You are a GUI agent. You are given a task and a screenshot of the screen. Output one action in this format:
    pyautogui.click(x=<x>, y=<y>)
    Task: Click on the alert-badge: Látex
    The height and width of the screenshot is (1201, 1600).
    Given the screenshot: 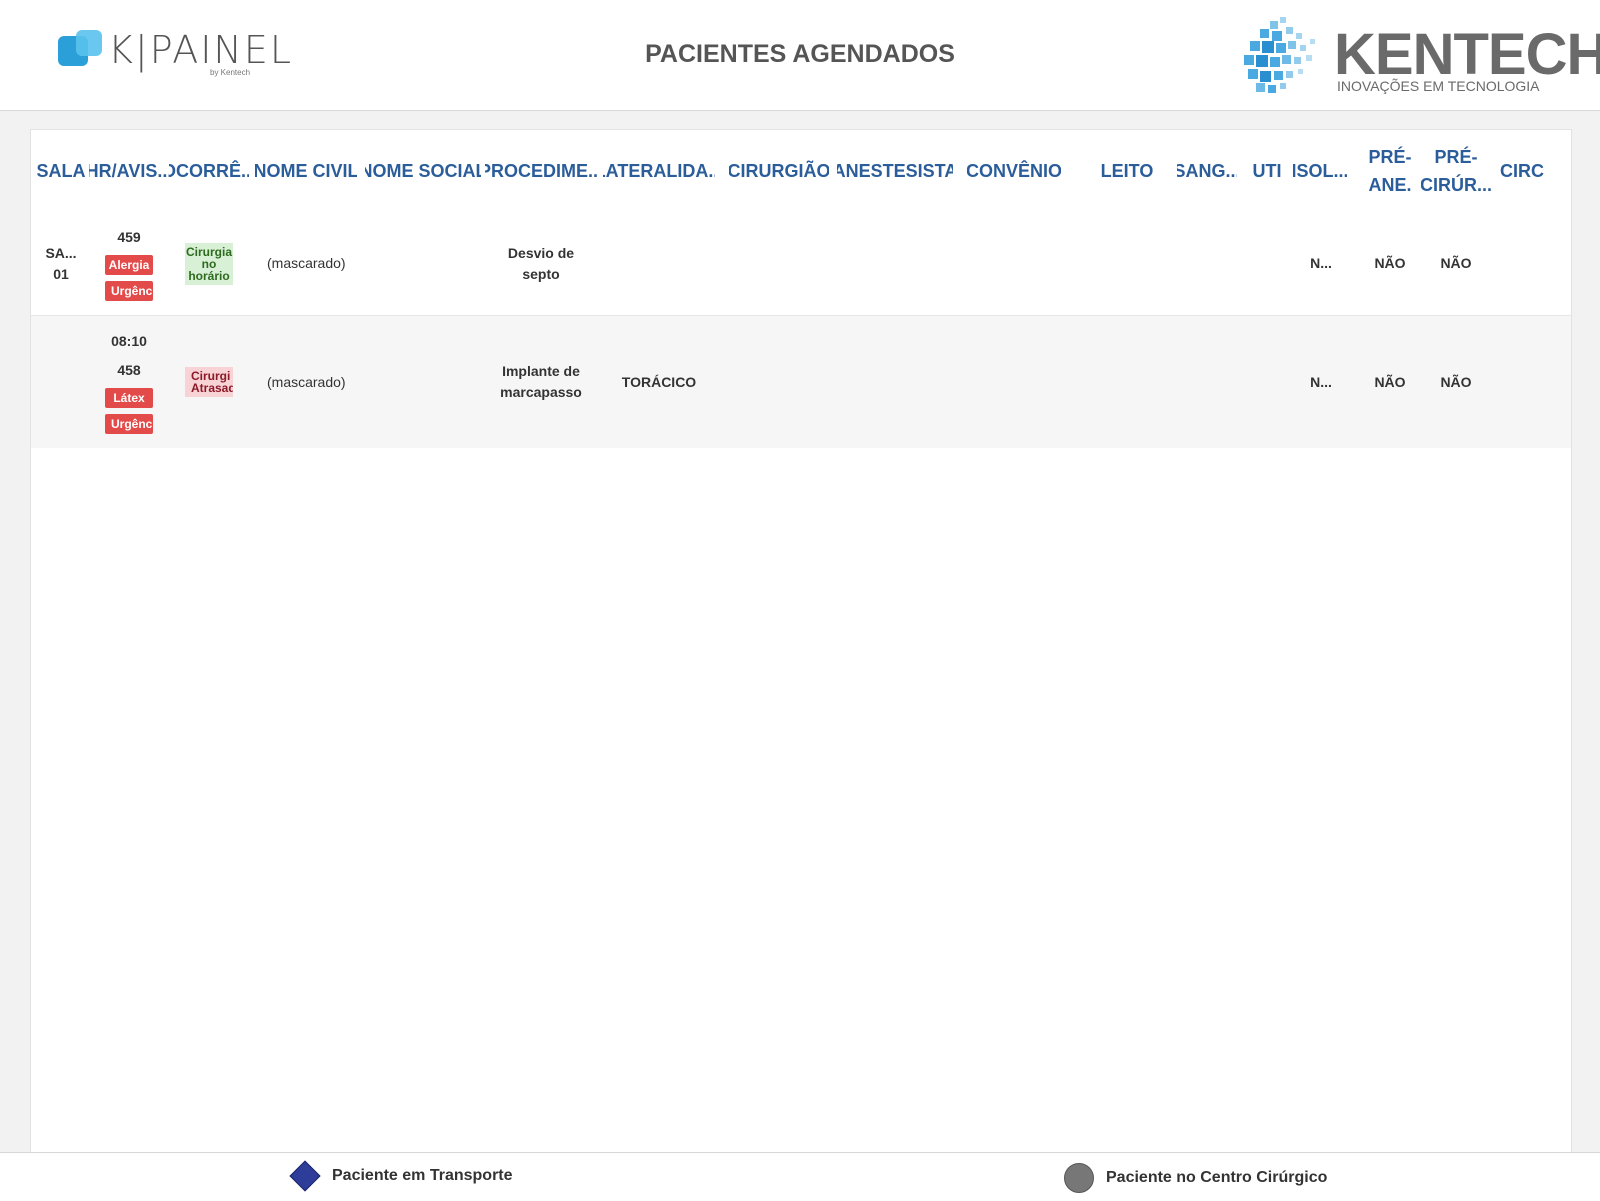 What is the action you would take?
    pyautogui.click(x=129, y=398)
    